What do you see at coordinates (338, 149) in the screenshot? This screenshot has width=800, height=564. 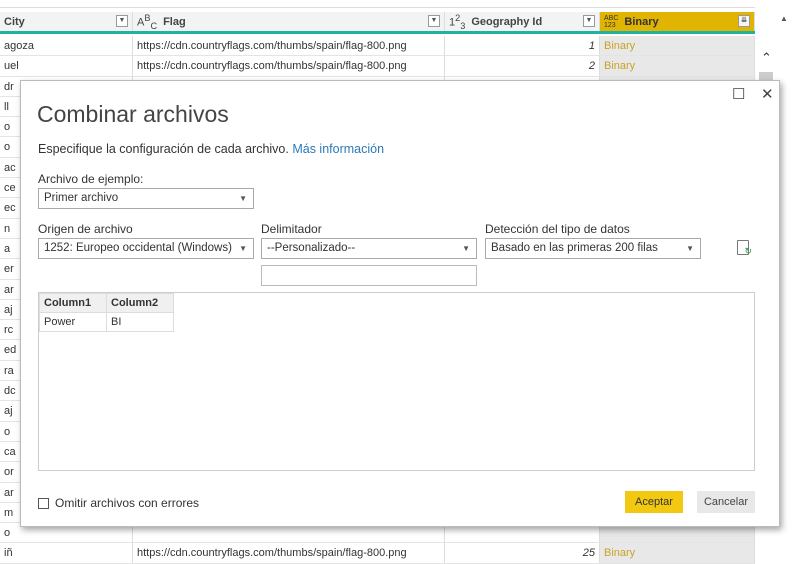 I see `more-info-link: Más información` at bounding box center [338, 149].